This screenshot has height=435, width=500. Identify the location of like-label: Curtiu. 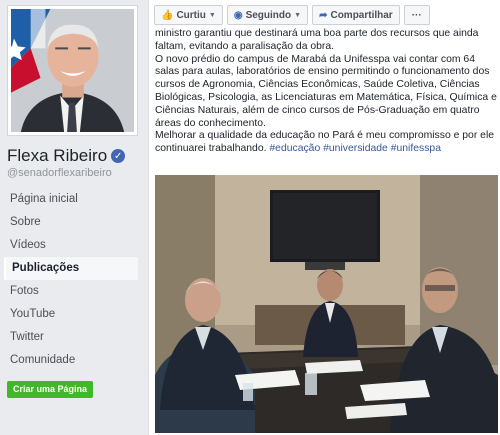
(191, 15).